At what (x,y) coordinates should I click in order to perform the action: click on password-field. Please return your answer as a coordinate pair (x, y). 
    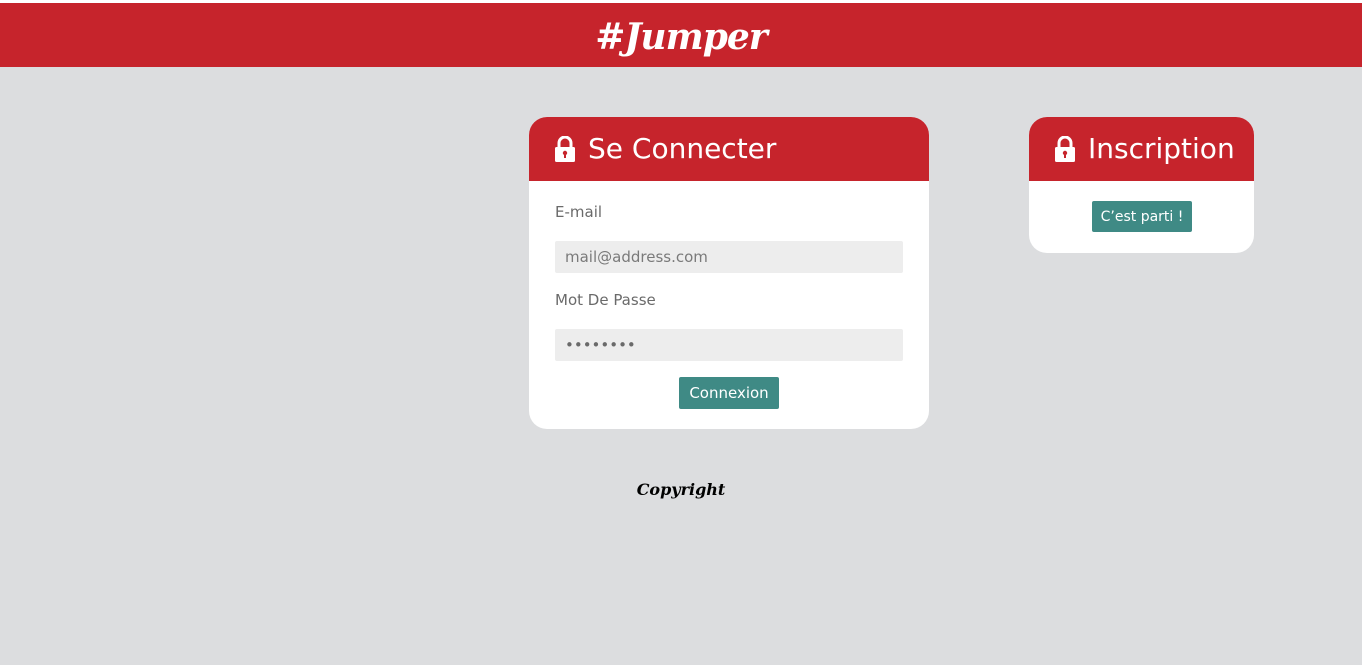
    Looking at the image, I should click on (729, 345).